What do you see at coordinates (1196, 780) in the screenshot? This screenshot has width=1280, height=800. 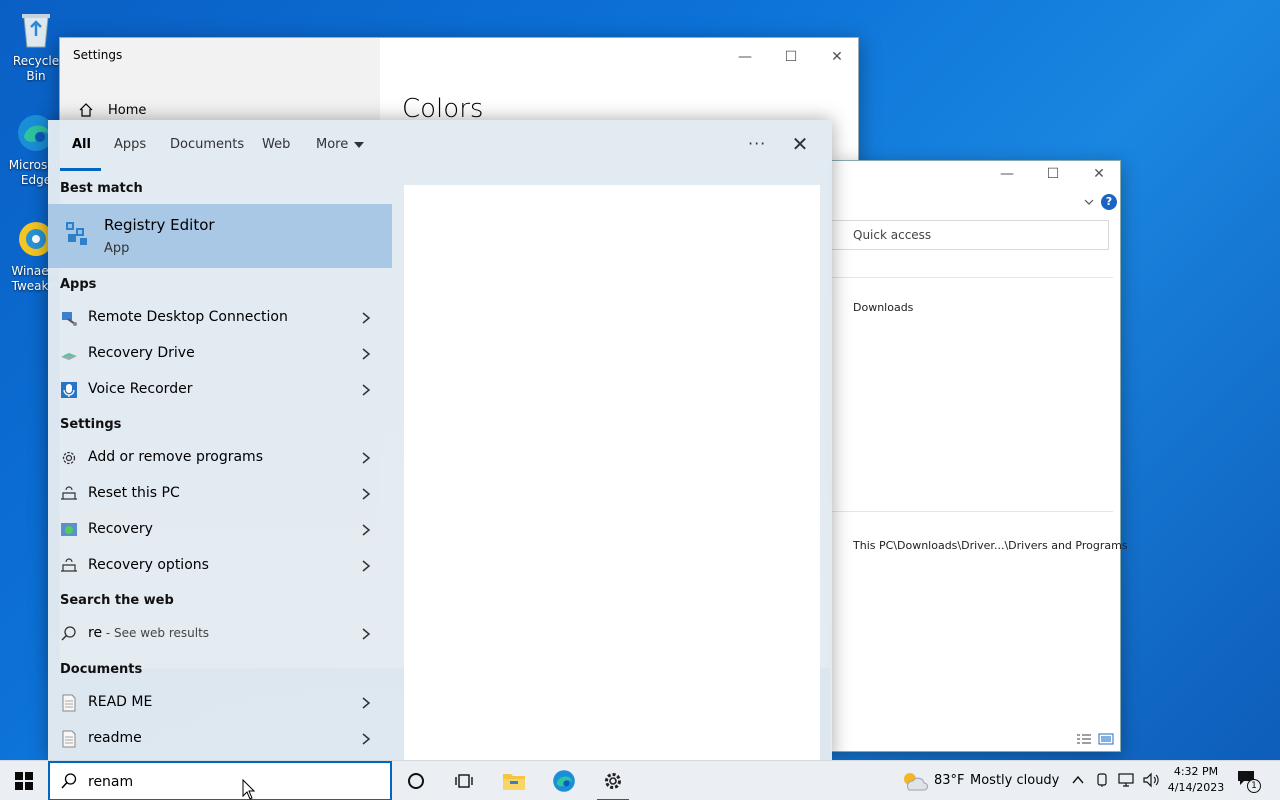 I see `clock: 4:32 PM 4/14/2023` at bounding box center [1196, 780].